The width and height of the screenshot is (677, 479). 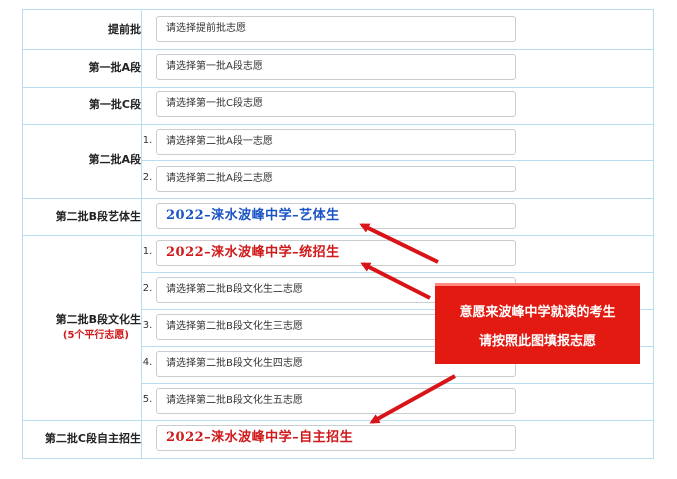 What do you see at coordinates (399, 243) in the screenshot?
I see `arrow-to-art-field` at bounding box center [399, 243].